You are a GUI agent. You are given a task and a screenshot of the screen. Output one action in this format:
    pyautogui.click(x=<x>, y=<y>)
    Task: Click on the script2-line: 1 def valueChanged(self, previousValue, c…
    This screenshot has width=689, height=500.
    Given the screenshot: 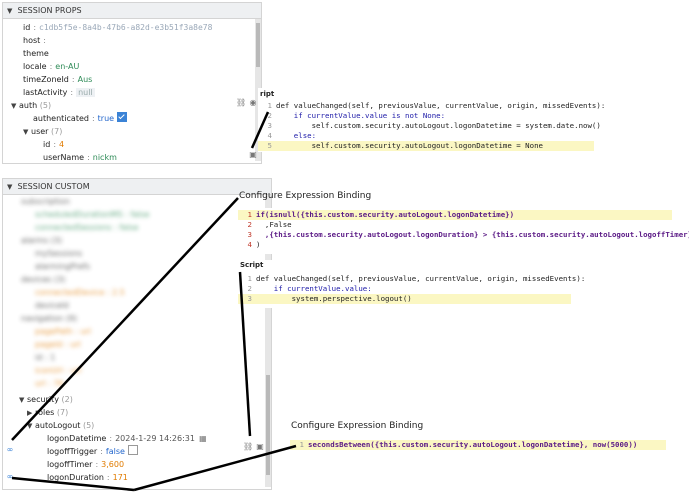 What is the action you would take?
    pyautogui.click(x=416, y=278)
    